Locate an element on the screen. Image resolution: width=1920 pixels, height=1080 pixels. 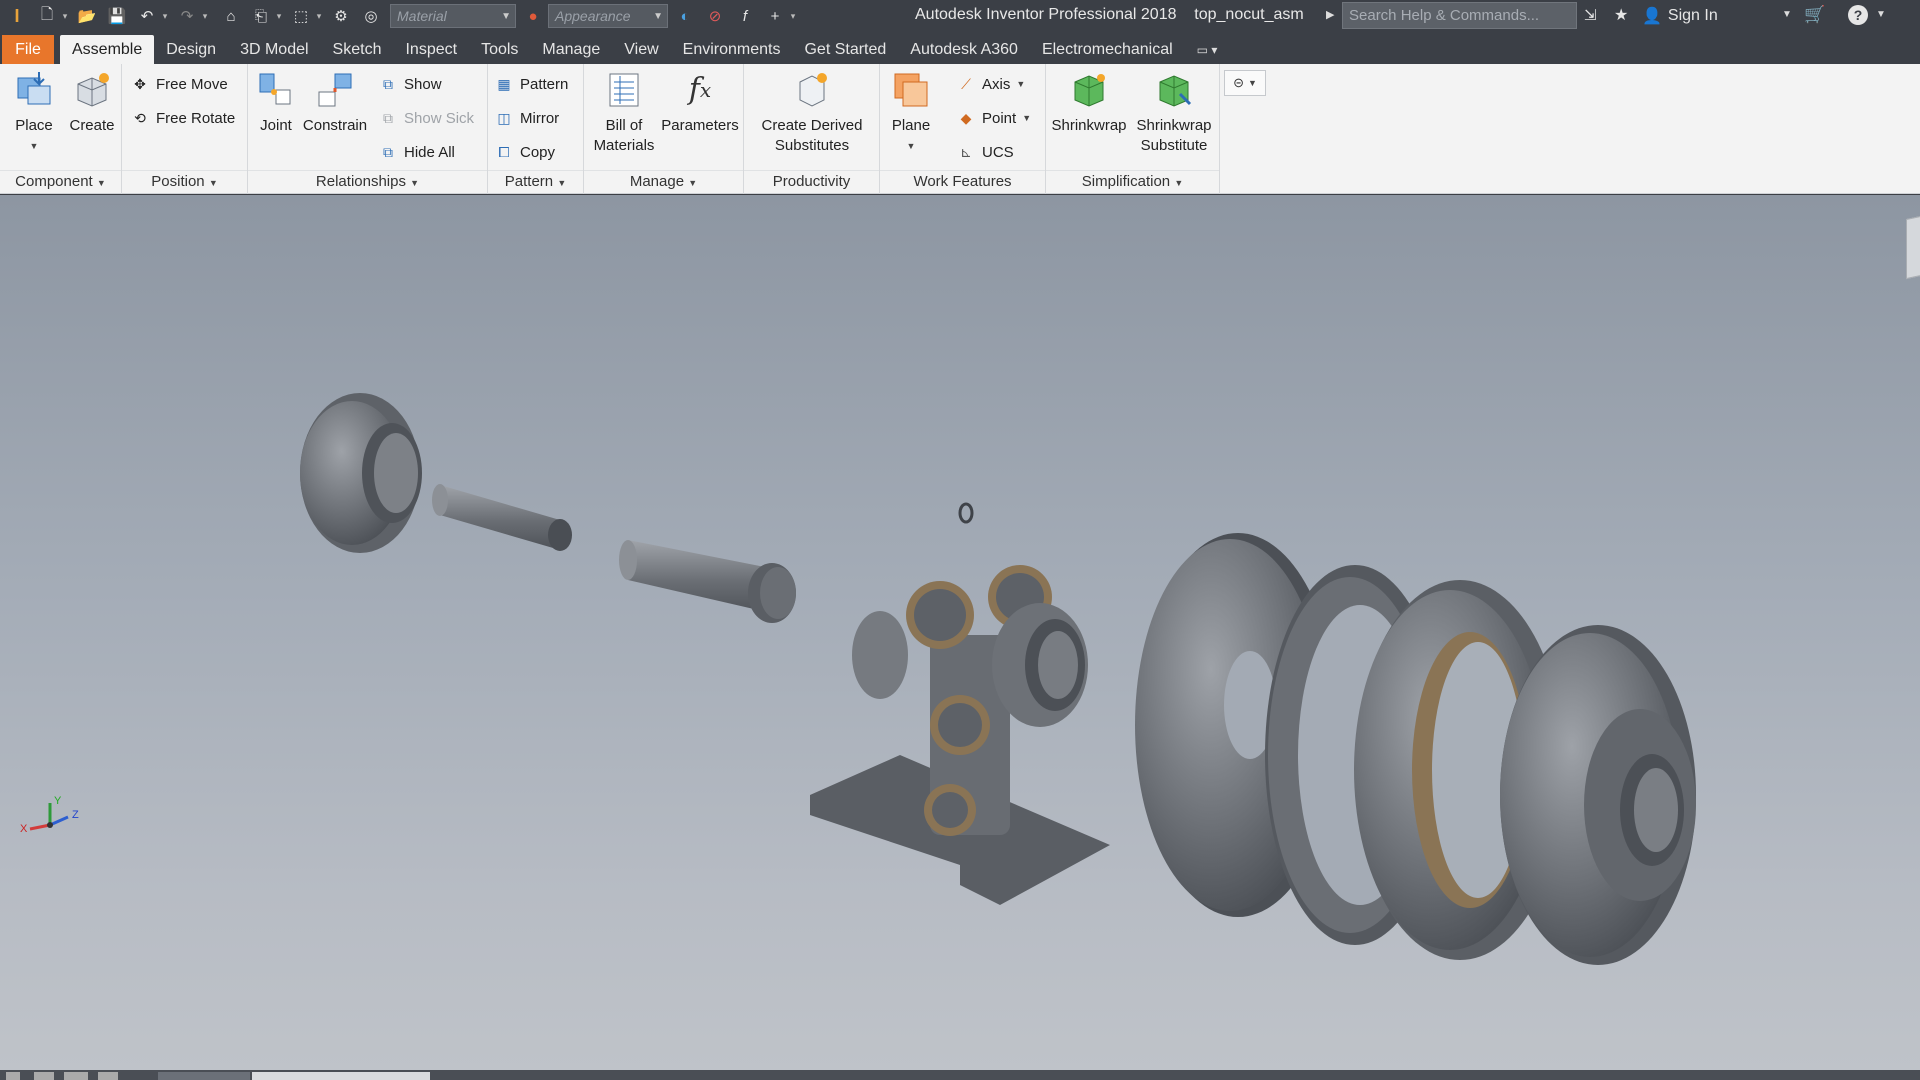
show-sick-button: ⧉ Show Sick is located at coordinates (426, 118).